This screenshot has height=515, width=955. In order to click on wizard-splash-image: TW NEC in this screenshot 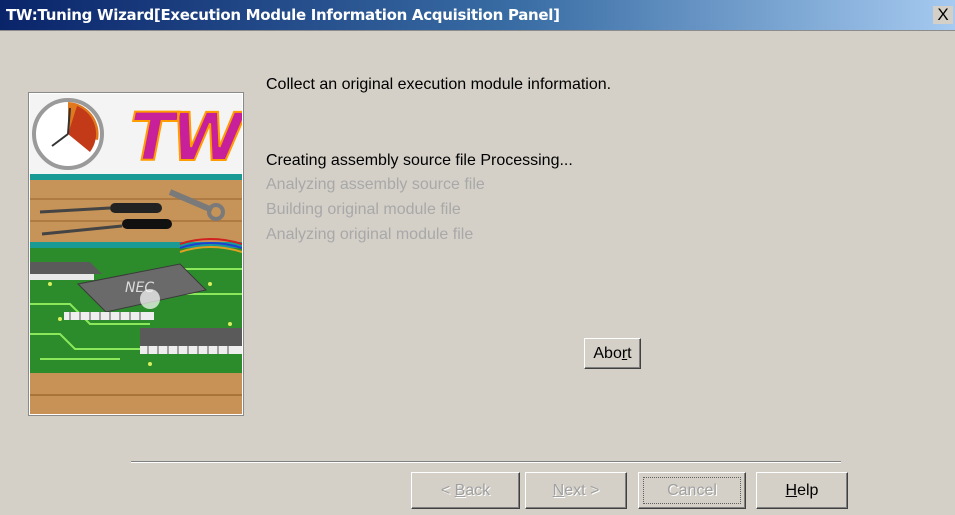, I will do `click(136, 254)`.